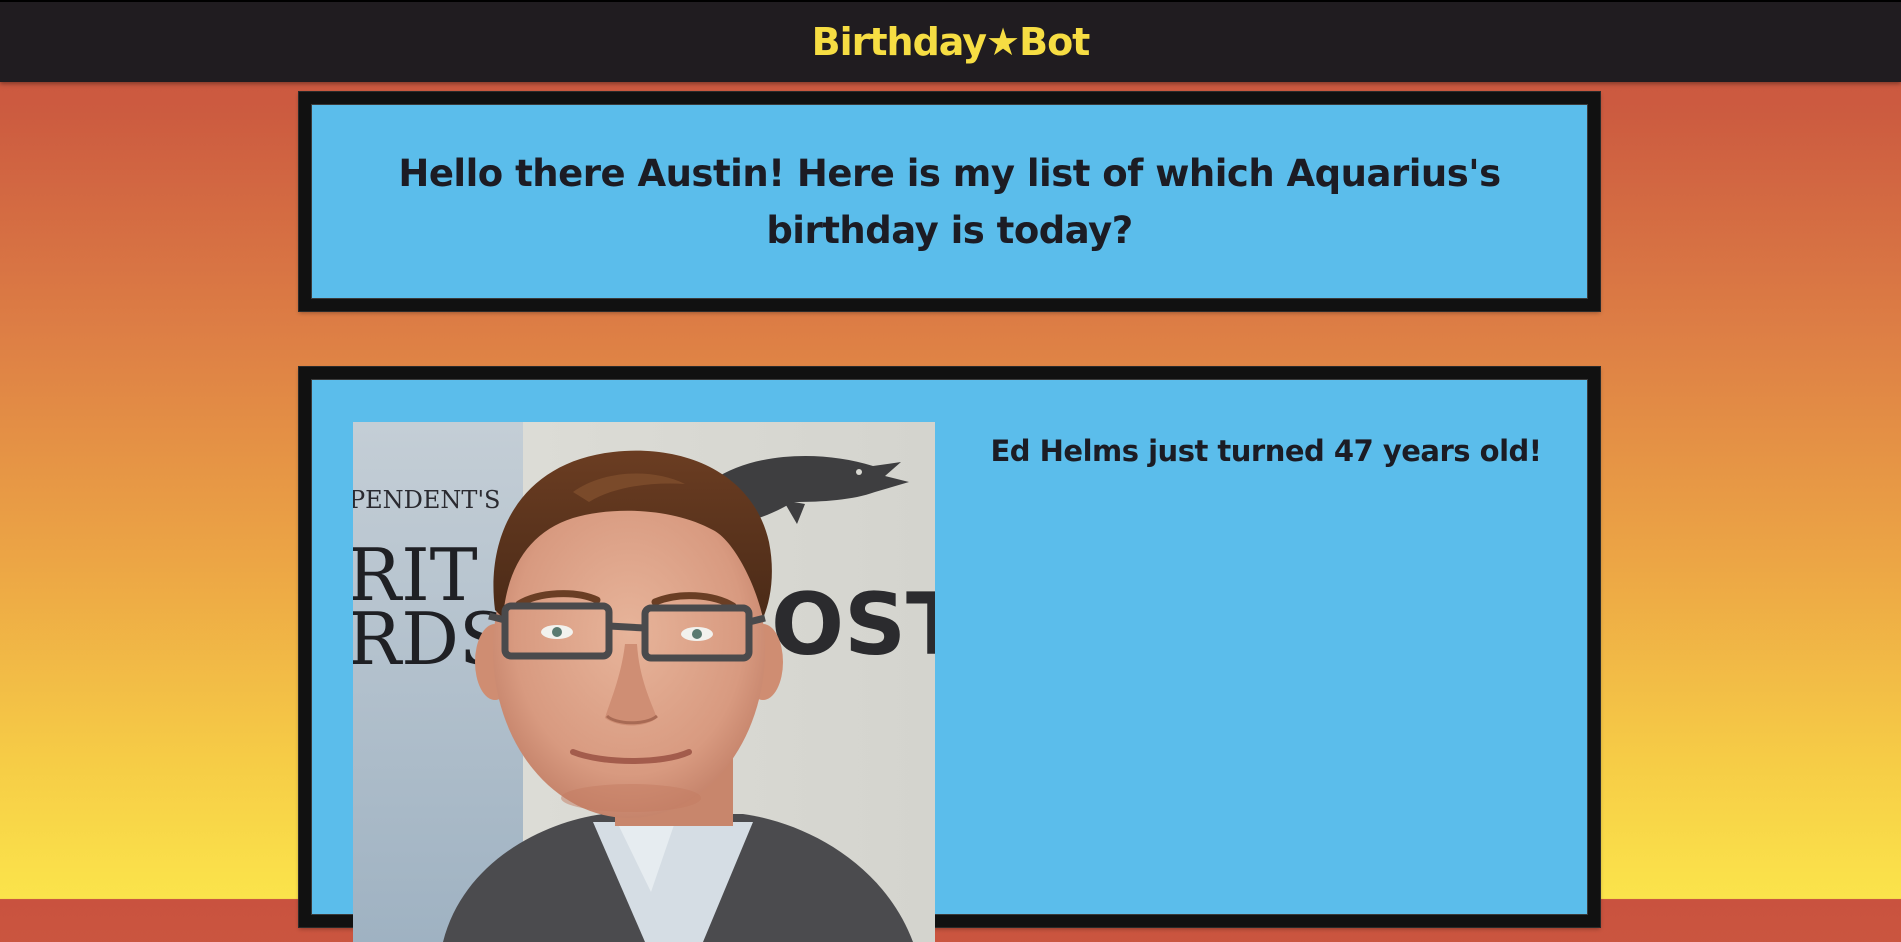 The width and height of the screenshot is (1901, 942). What do you see at coordinates (1266, 451) in the screenshot?
I see `celebrity-birthday-caption: Ed Helms just turned 47 years old!` at bounding box center [1266, 451].